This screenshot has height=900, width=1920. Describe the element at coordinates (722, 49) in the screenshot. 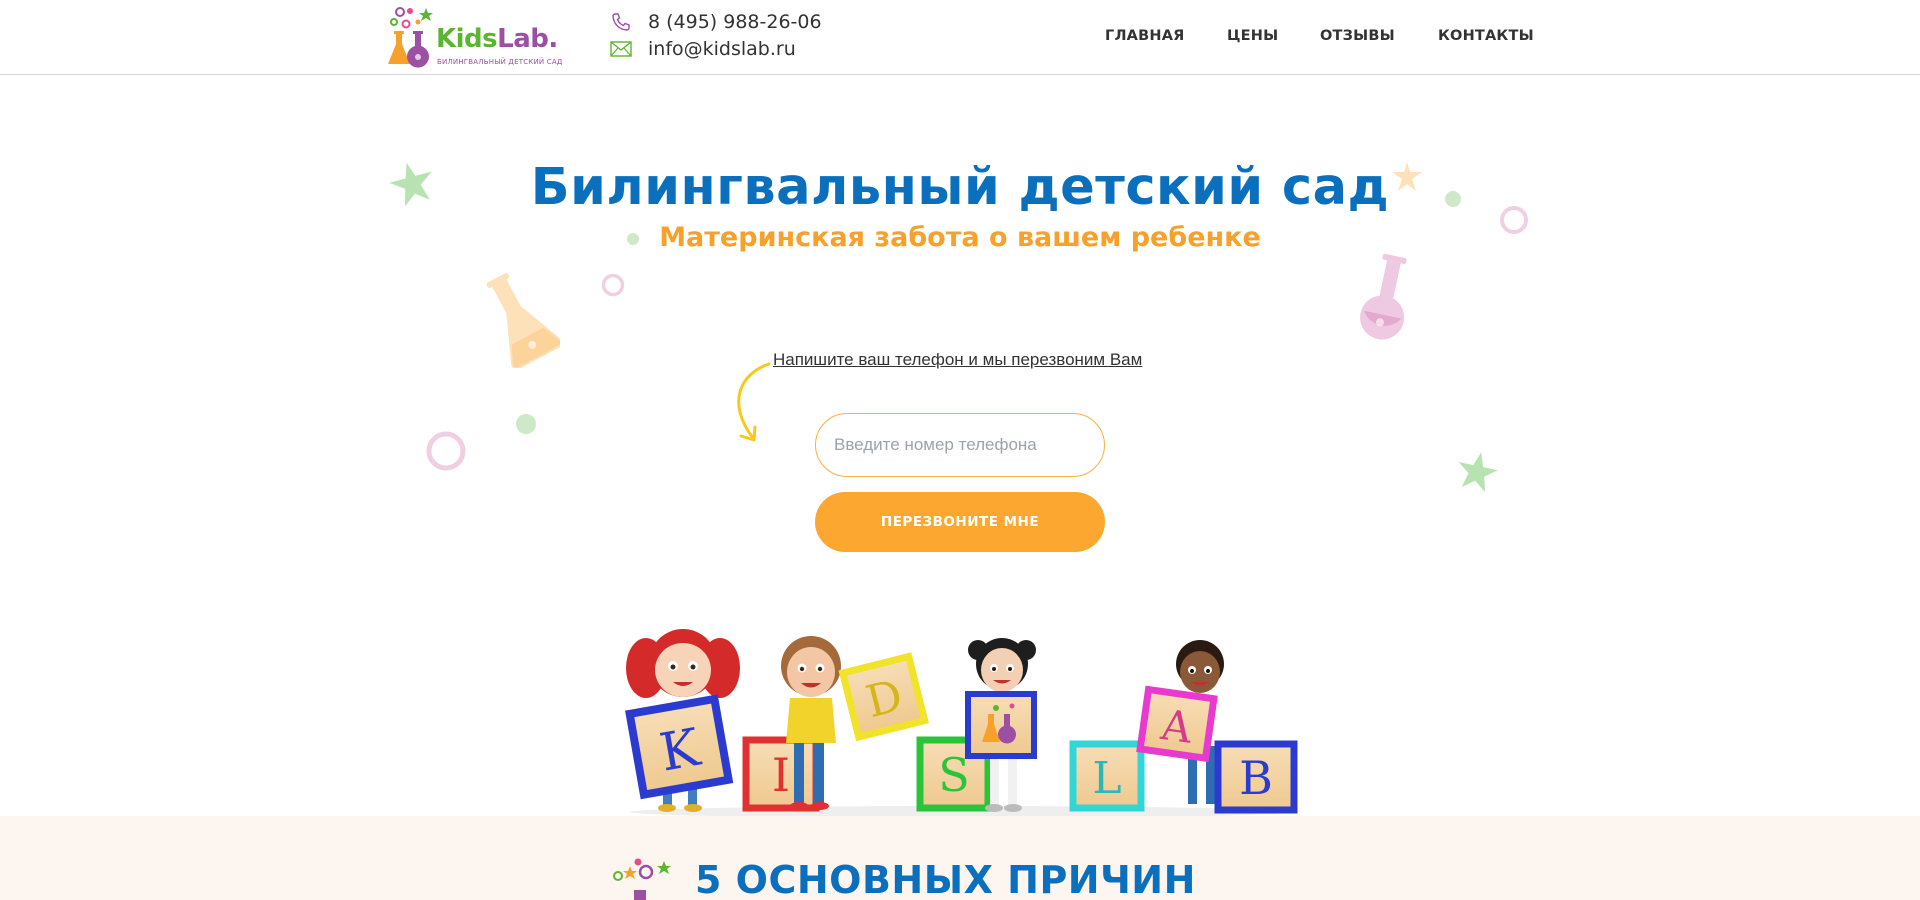

I see `email-address: info@kidslab.ru` at that location.